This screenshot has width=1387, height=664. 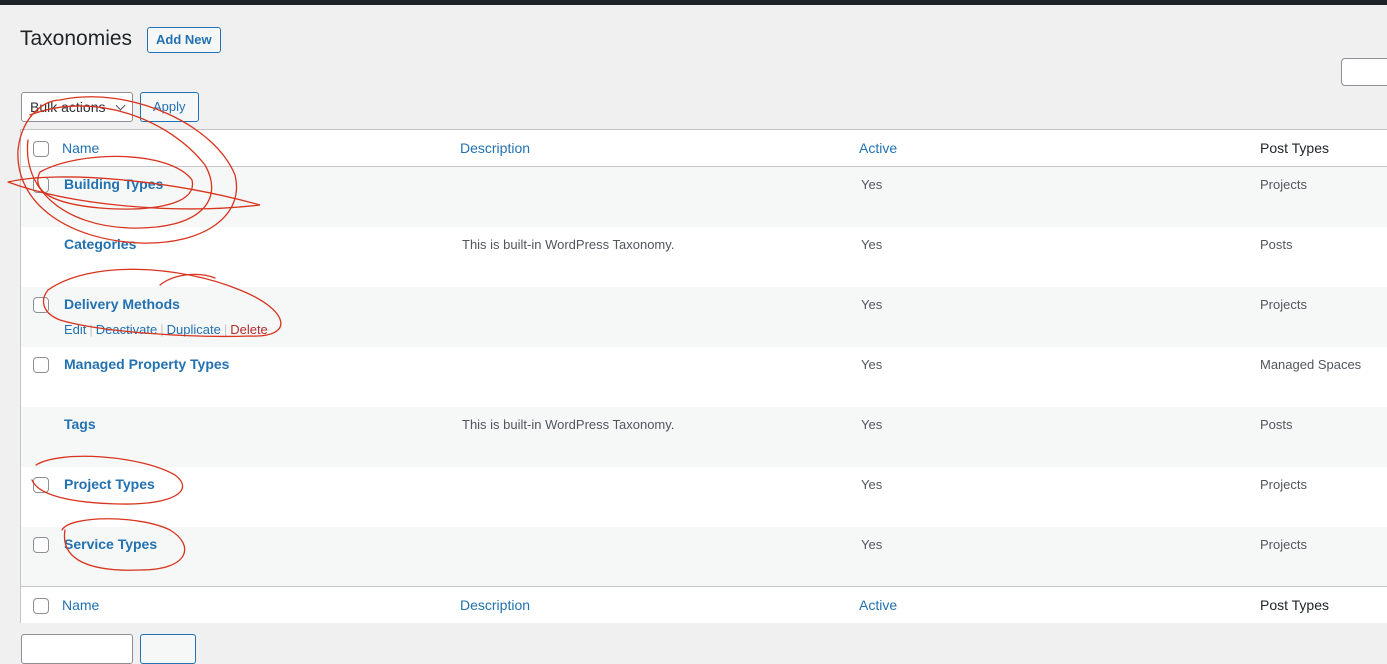 What do you see at coordinates (168, 649) in the screenshot?
I see `apply-button-bottom` at bounding box center [168, 649].